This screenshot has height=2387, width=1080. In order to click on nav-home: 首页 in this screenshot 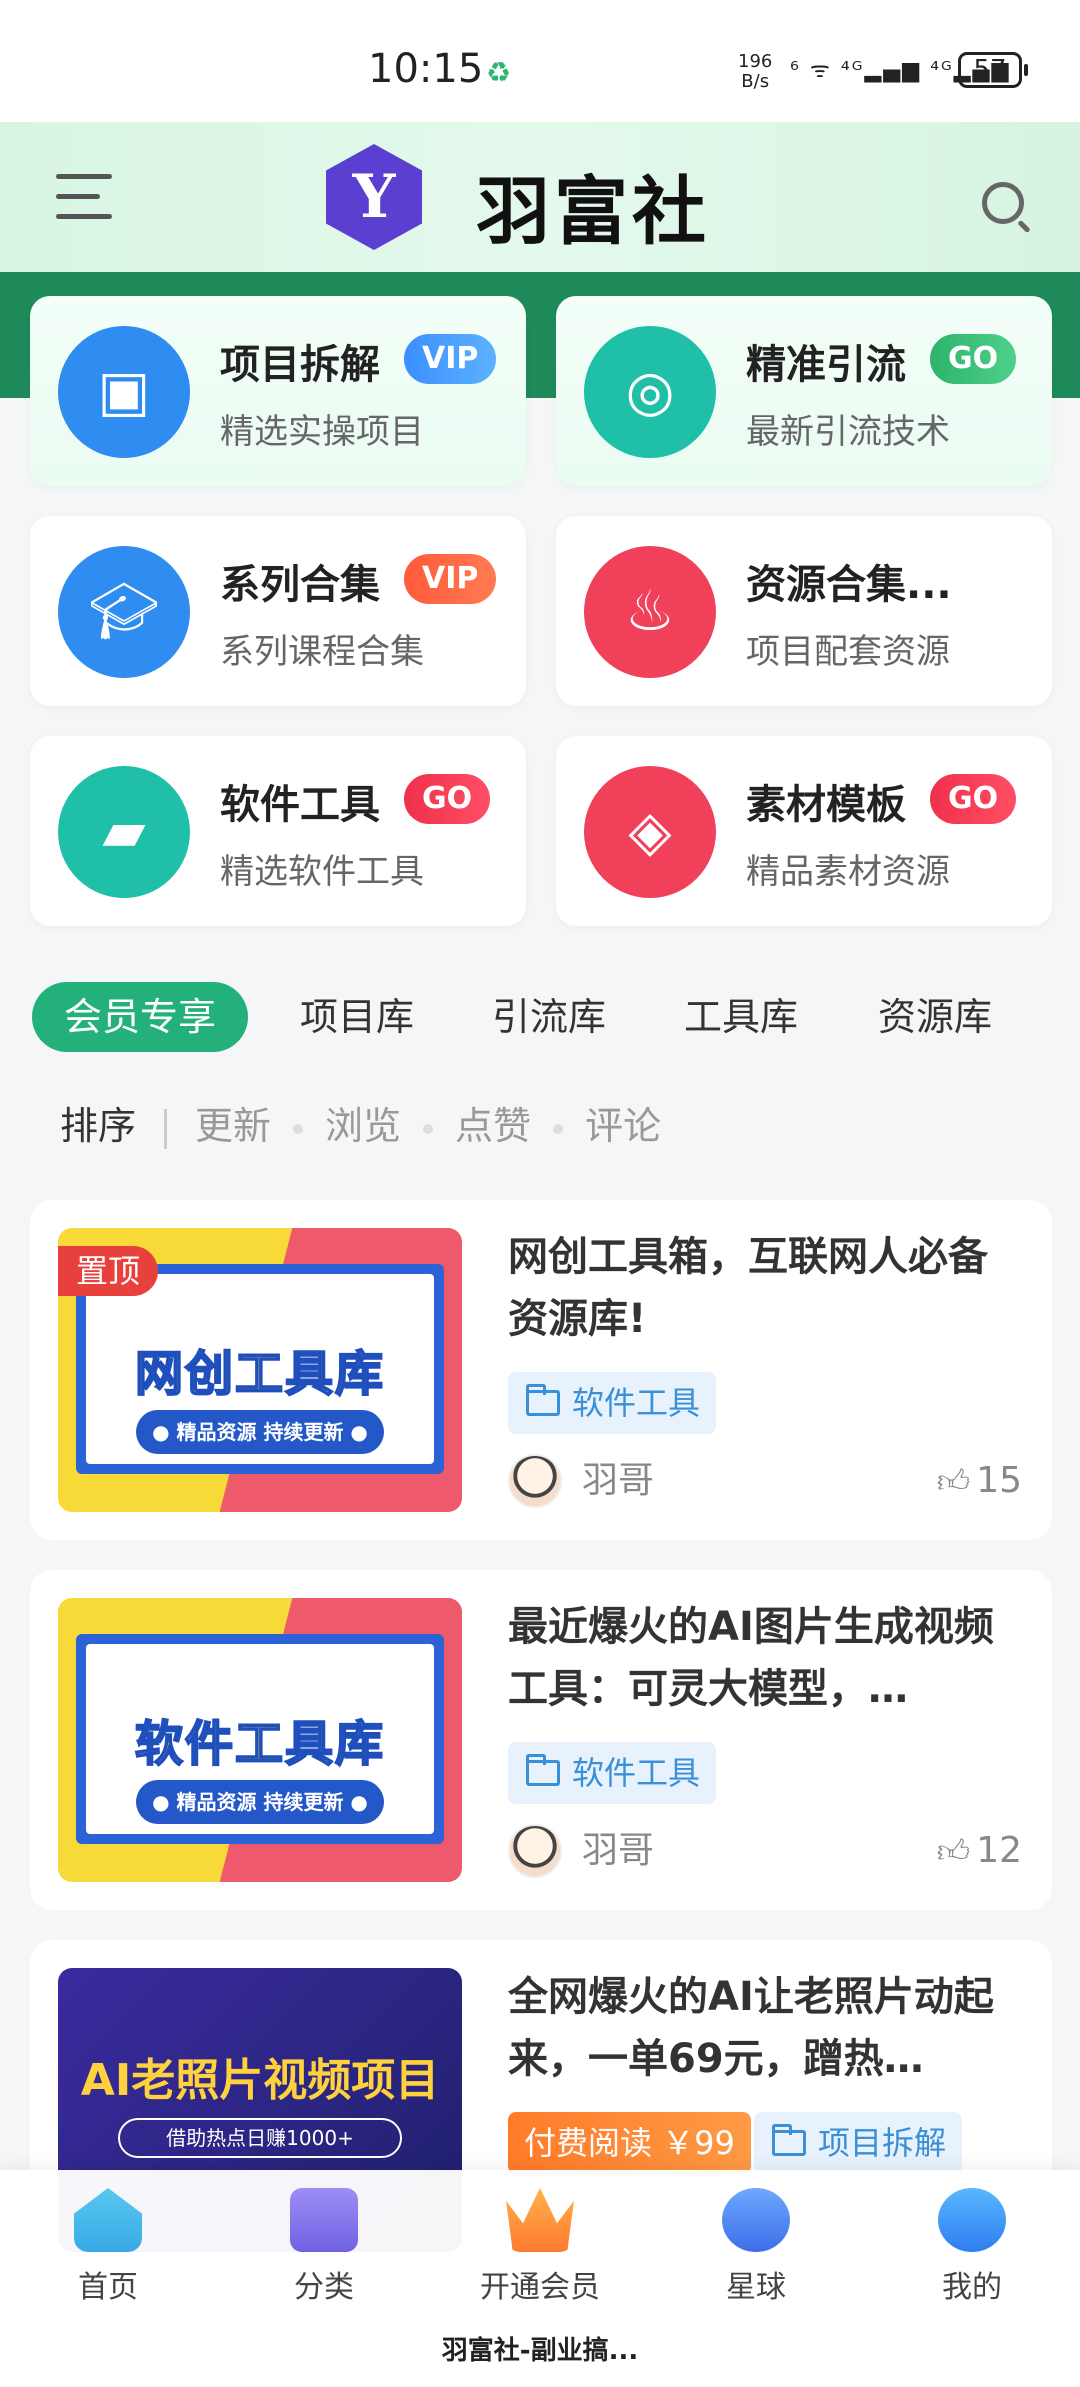, I will do `click(108, 2243)`.